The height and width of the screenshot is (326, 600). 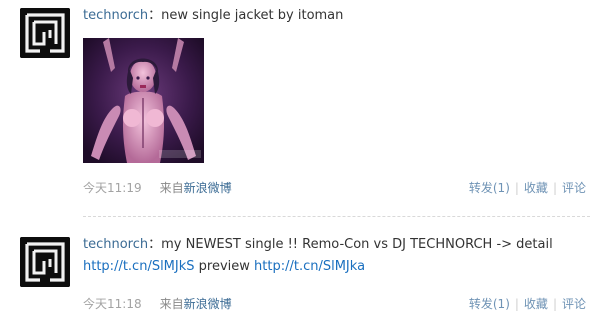 What do you see at coordinates (224, 266) in the screenshot?
I see `post-content-mid: preview` at bounding box center [224, 266].